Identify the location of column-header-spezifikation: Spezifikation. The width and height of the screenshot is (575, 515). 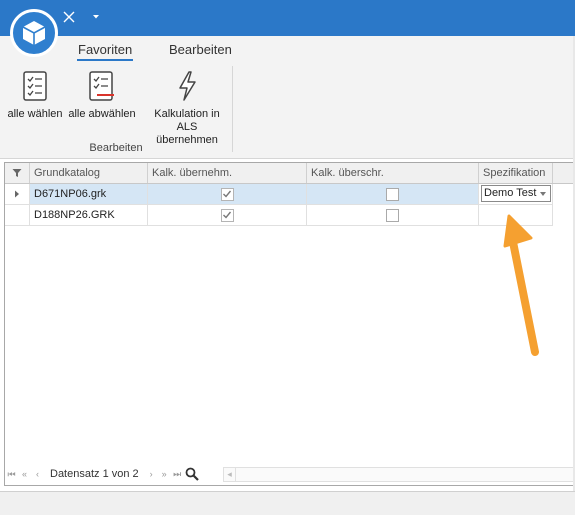
(516, 173).